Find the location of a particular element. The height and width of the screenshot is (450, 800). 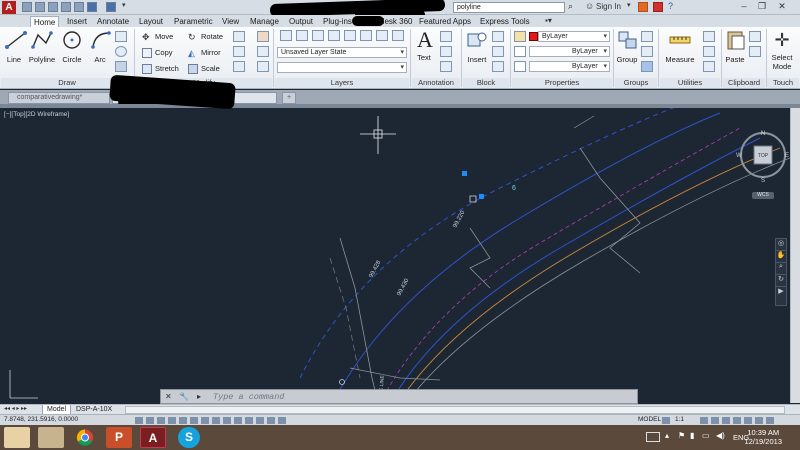

select-mode-button: ✛ Select Mode is located at coordinates (782, 50).